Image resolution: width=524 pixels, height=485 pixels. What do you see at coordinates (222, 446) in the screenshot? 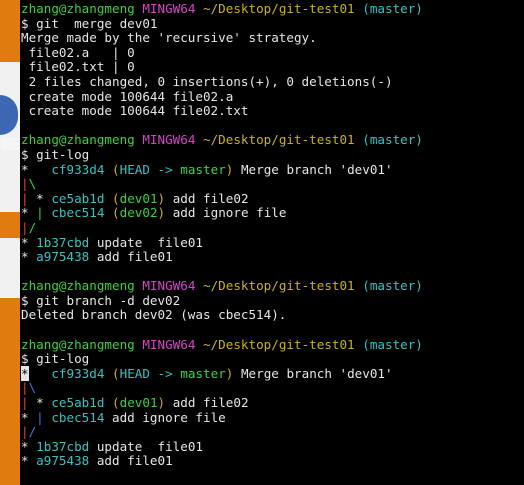
I see `log-line: * 1b37cbd update file01` at bounding box center [222, 446].